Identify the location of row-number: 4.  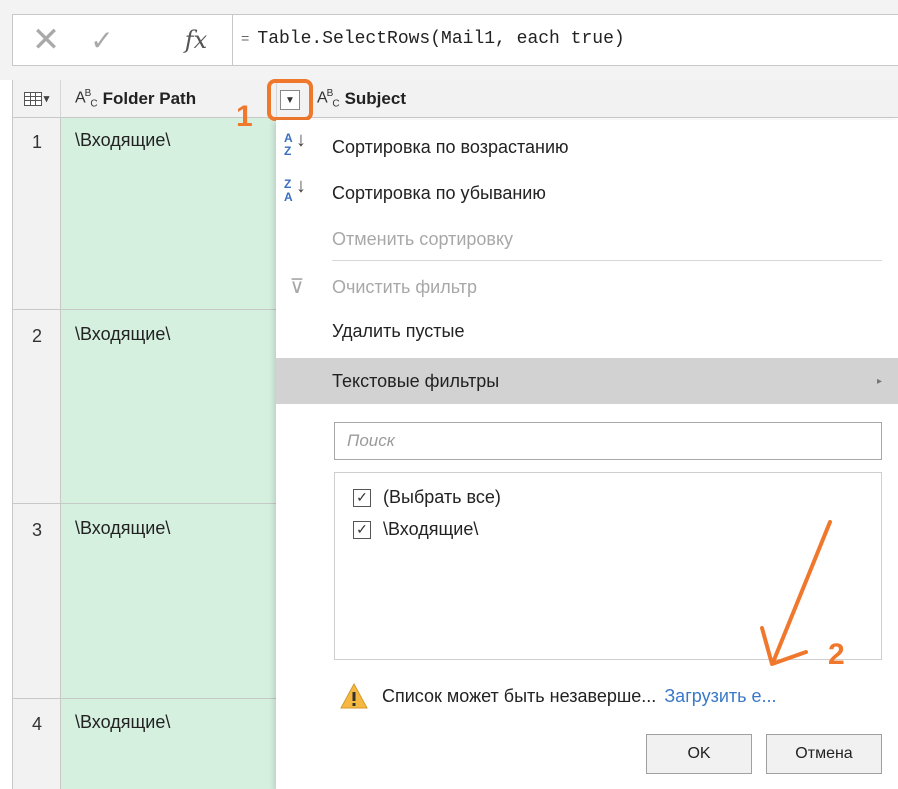
(36, 724).